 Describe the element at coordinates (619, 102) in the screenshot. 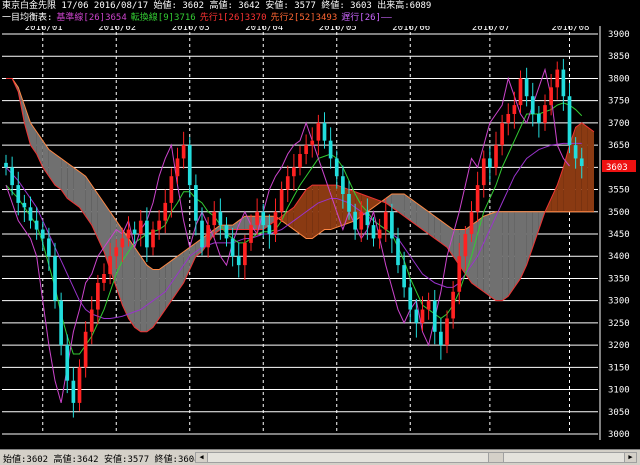

I see `y-tick-label: 3750` at that location.